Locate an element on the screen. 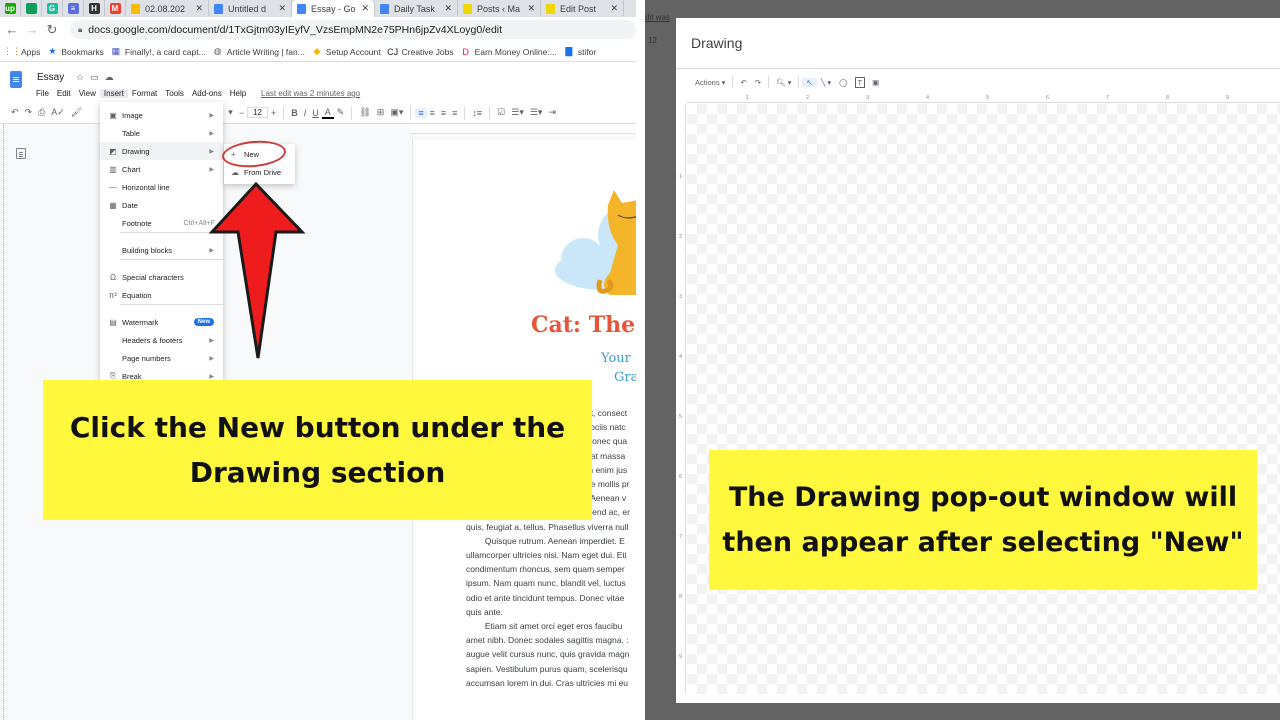  bookmark-item: ★ Bookmarks is located at coordinates (75, 51).